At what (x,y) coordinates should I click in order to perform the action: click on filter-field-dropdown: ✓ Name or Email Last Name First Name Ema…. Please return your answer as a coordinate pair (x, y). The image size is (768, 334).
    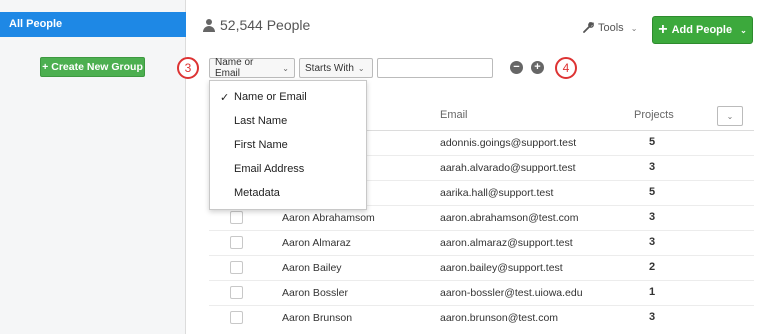
    Looking at the image, I should click on (288, 145).